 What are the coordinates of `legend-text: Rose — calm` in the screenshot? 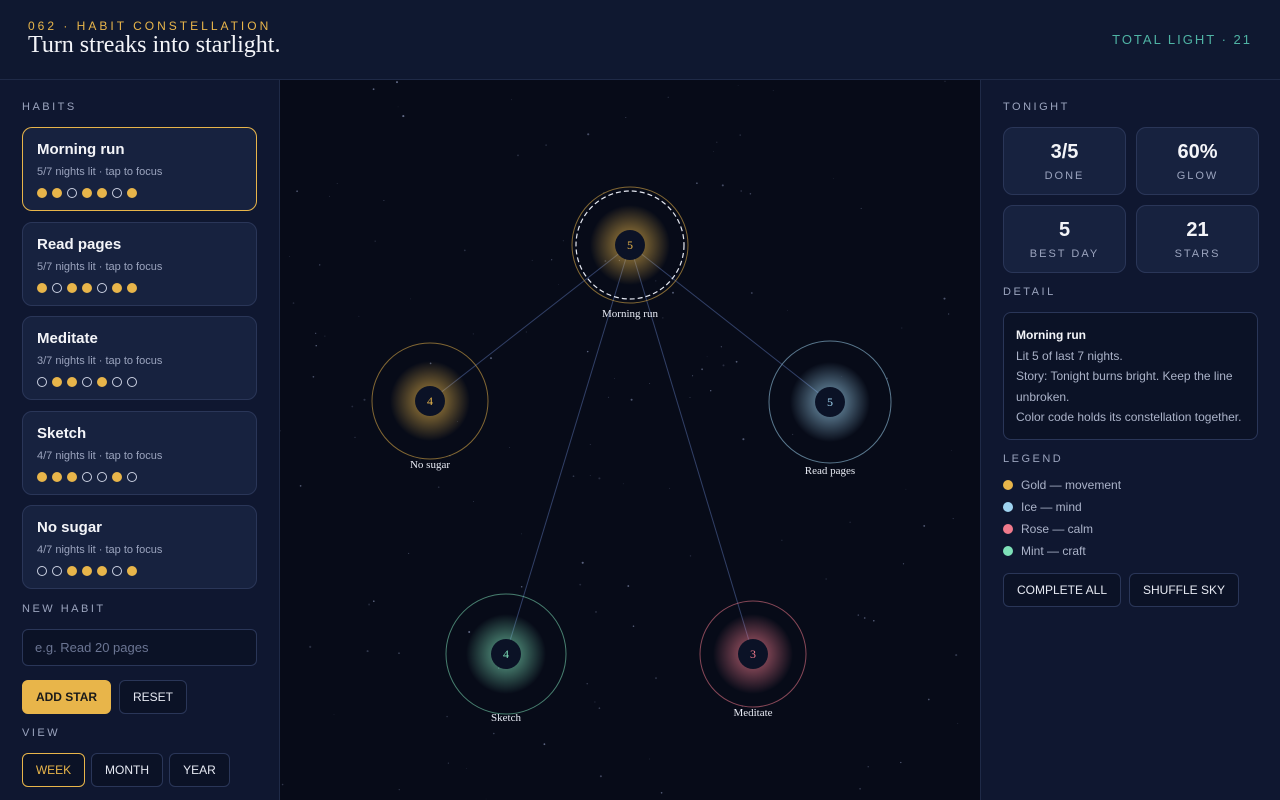 It's located at (1057, 529).